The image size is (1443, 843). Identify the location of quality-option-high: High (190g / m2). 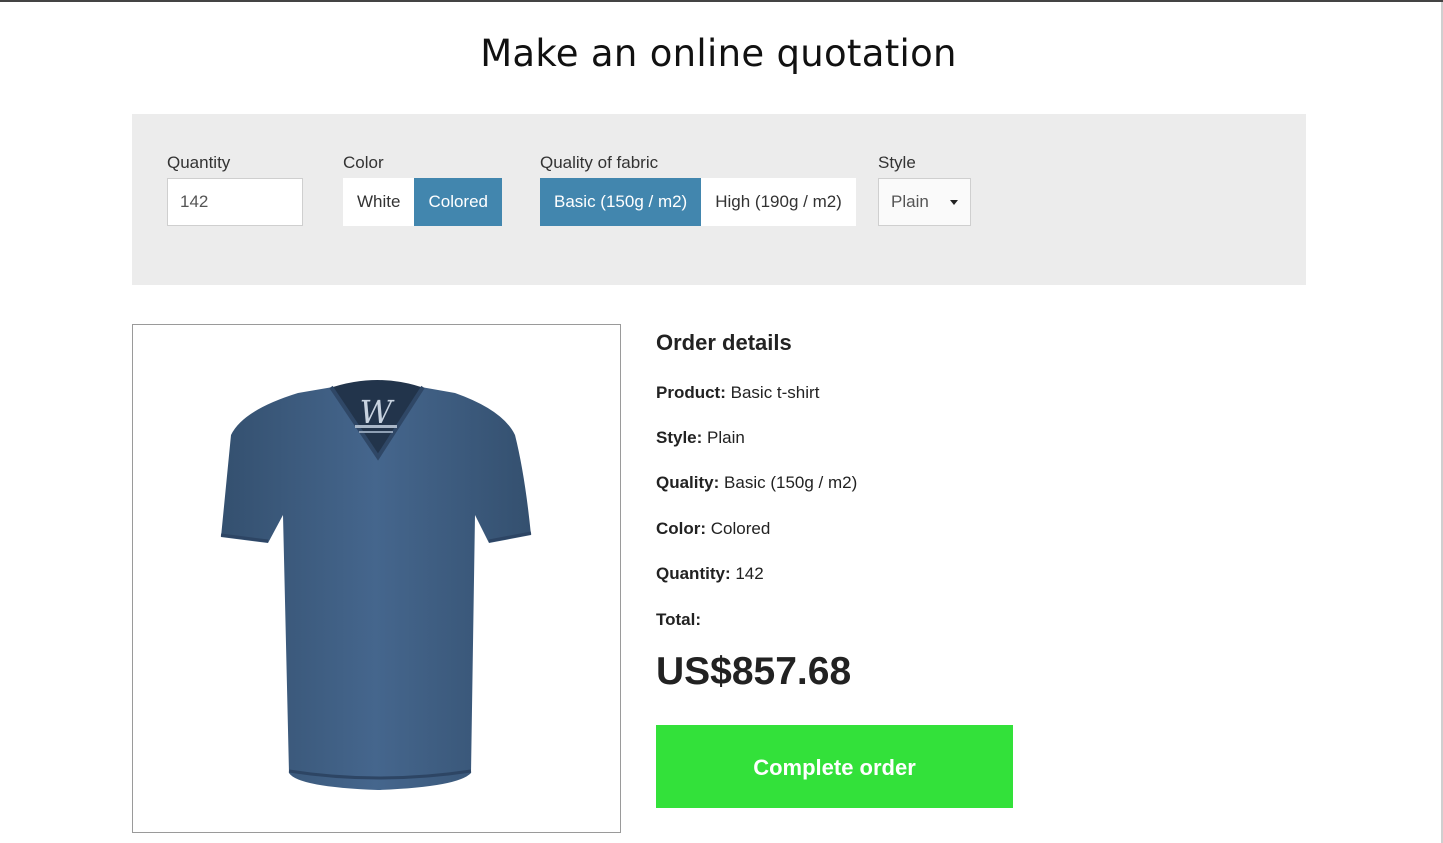
(778, 202).